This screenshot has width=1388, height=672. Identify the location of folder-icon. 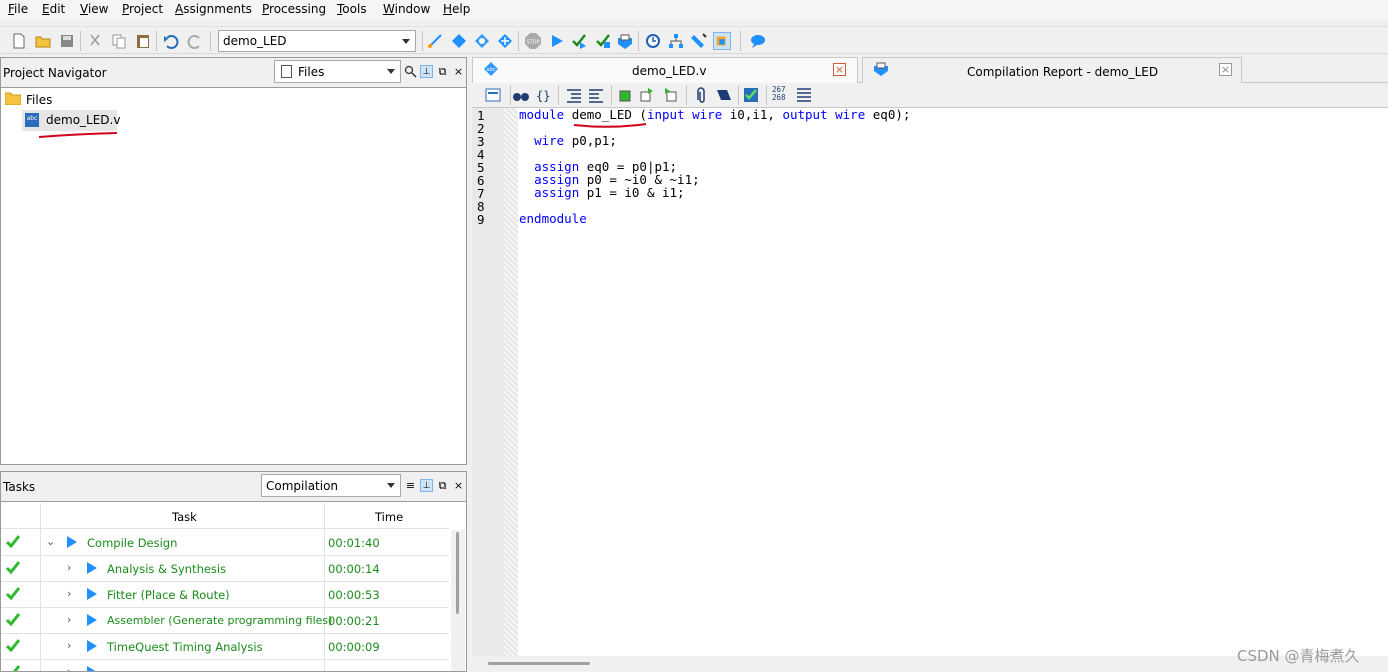
(13, 98).